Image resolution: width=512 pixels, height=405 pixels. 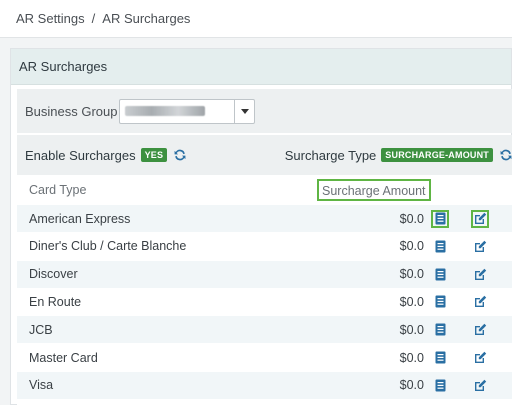 What do you see at coordinates (108, 246) in the screenshot?
I see `card-type-cell: Diner's Club / Carte Blanche` at bounding box center [108, 246].